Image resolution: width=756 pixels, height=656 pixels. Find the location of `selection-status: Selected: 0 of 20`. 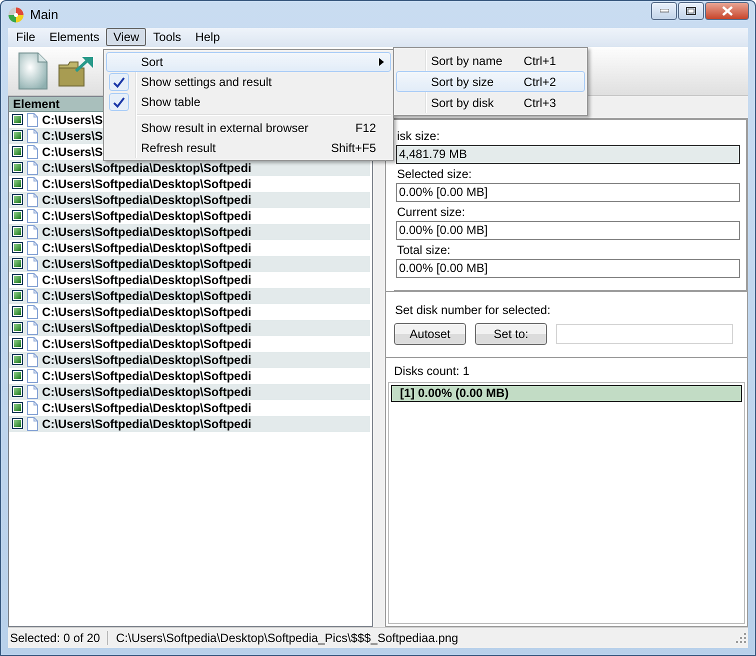

selection-status: Selected: 0 of 20 is located at coordinates (58, 638).